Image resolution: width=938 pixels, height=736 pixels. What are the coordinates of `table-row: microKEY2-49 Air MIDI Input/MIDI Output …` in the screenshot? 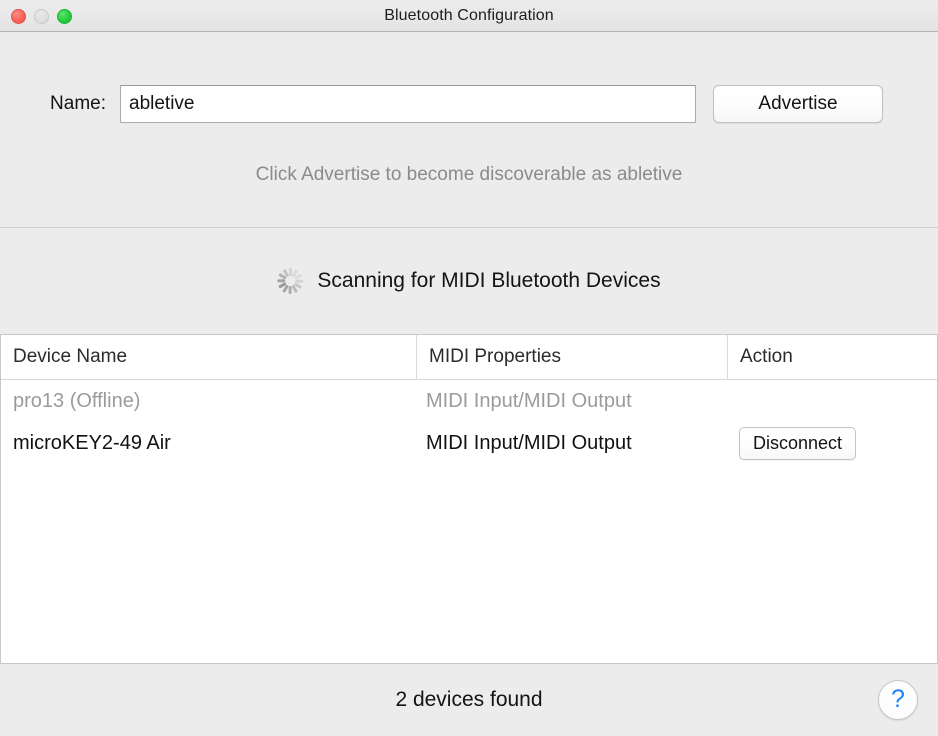 It's located at (469, 443).